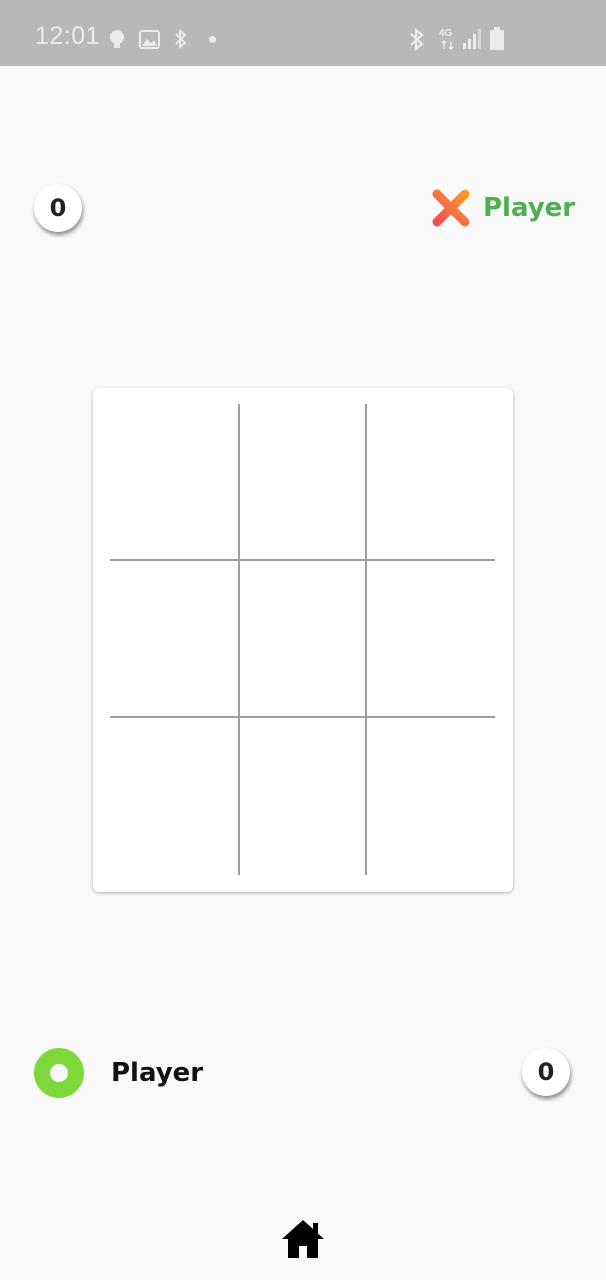  I want to click on lightbulb-icon, so click(117, 39).